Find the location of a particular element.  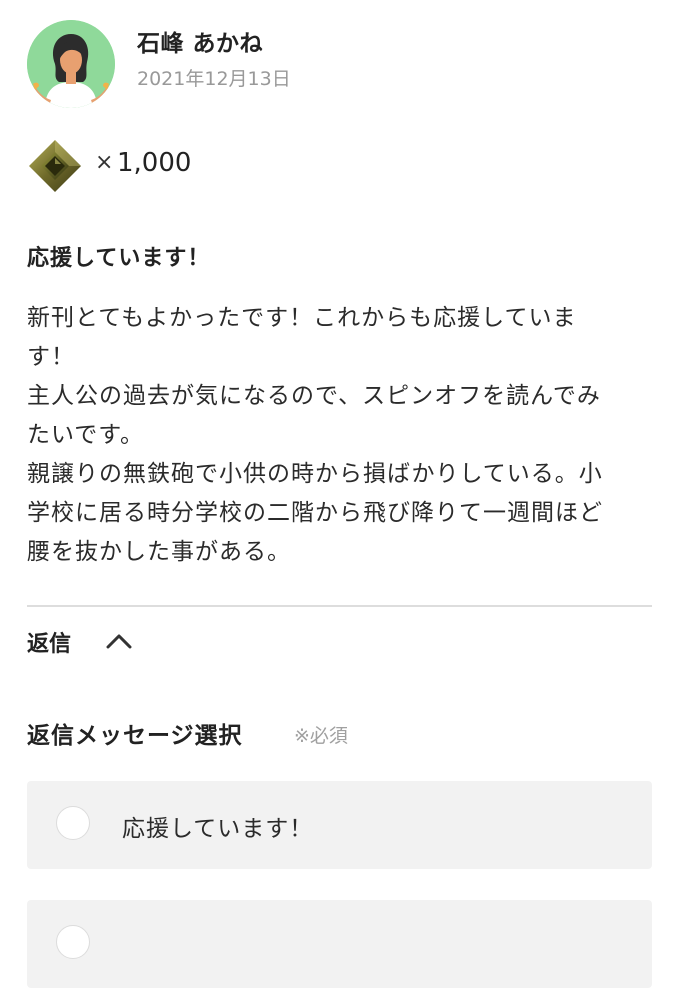

message-title: 応援しています！ is located at coordinates (119, 258).